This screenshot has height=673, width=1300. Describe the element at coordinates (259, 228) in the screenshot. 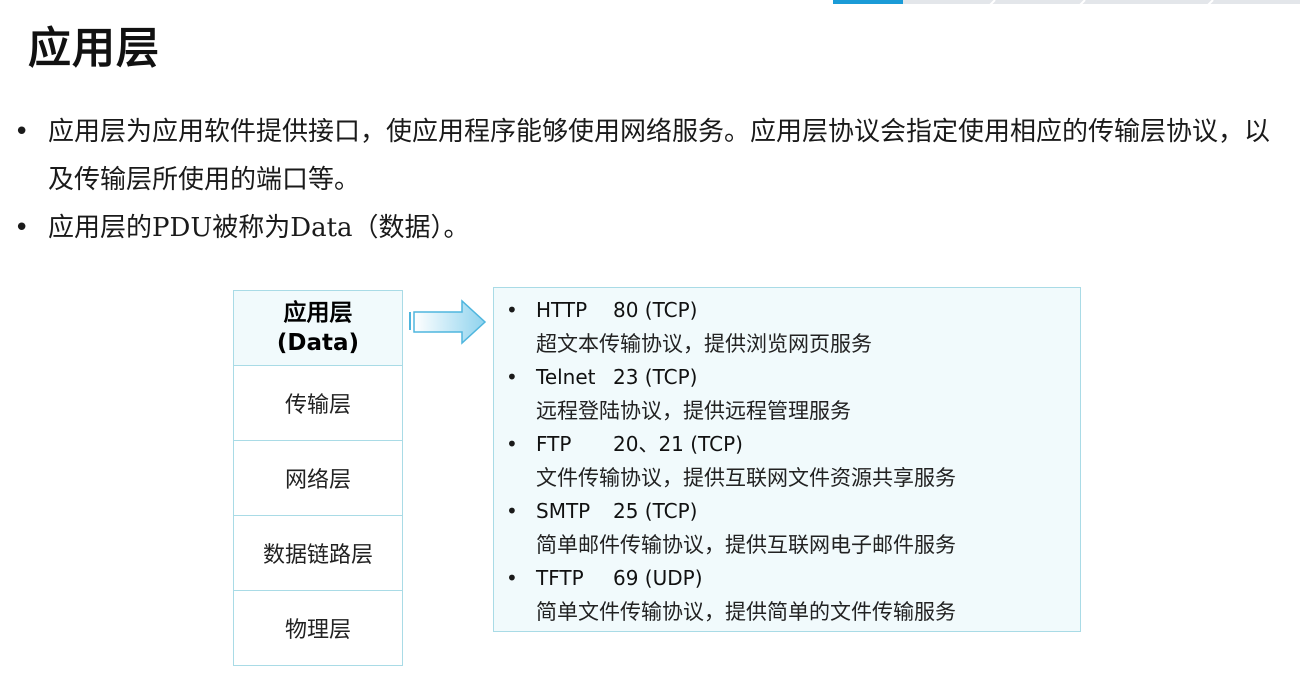

I see `bullet-text: 应用层的PDU被称为Data（数据）。` at that location.